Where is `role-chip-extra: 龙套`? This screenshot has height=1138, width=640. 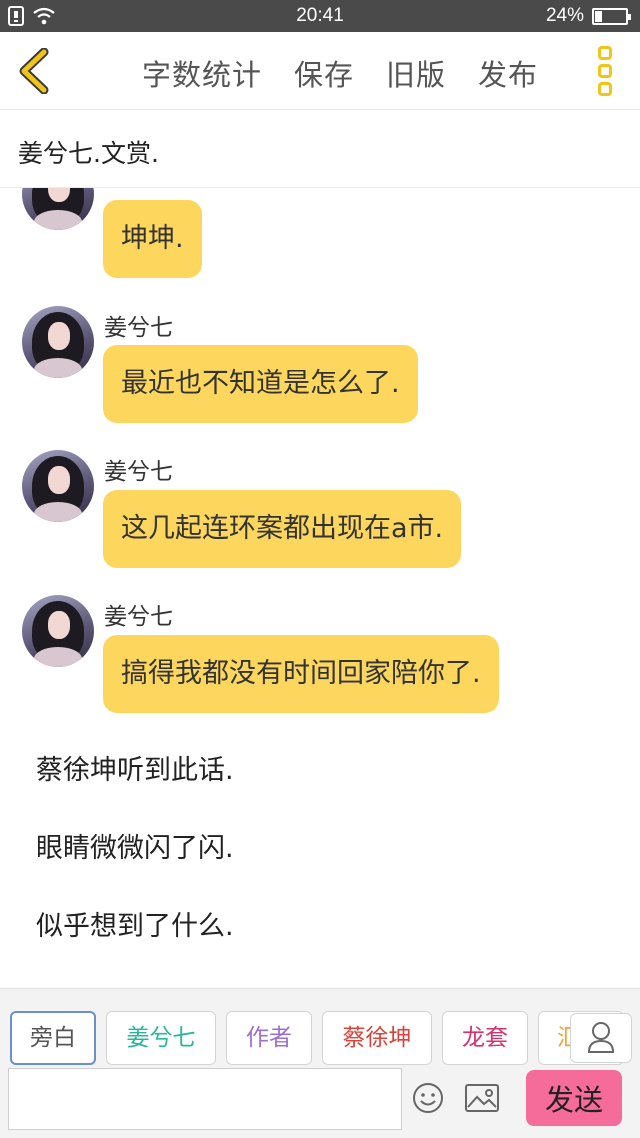 role-chip-extra: 龙套 is located at coordinates (485, 1038).